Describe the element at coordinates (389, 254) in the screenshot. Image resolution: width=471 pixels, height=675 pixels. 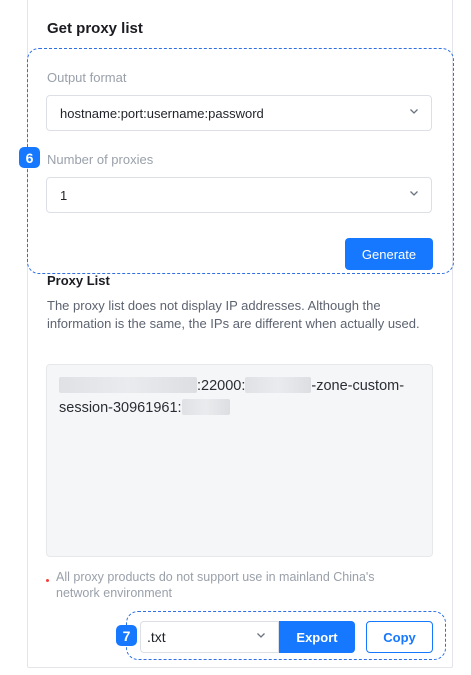
I see `generate-button: Generate` at that location.